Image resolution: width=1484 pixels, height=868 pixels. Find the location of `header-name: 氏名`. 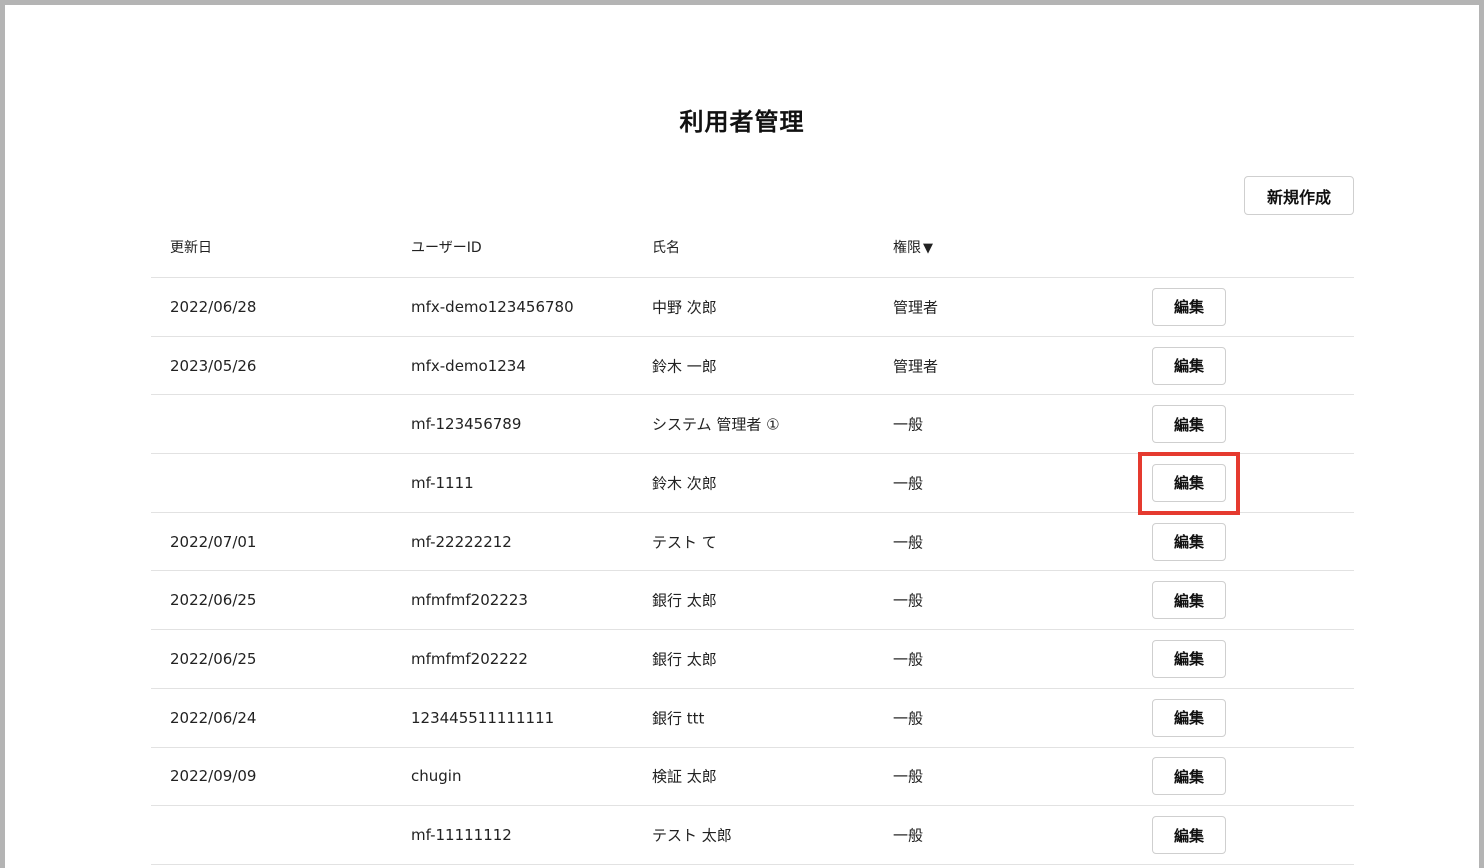

header-name: 氏名 is located at coordinates (666, 247).